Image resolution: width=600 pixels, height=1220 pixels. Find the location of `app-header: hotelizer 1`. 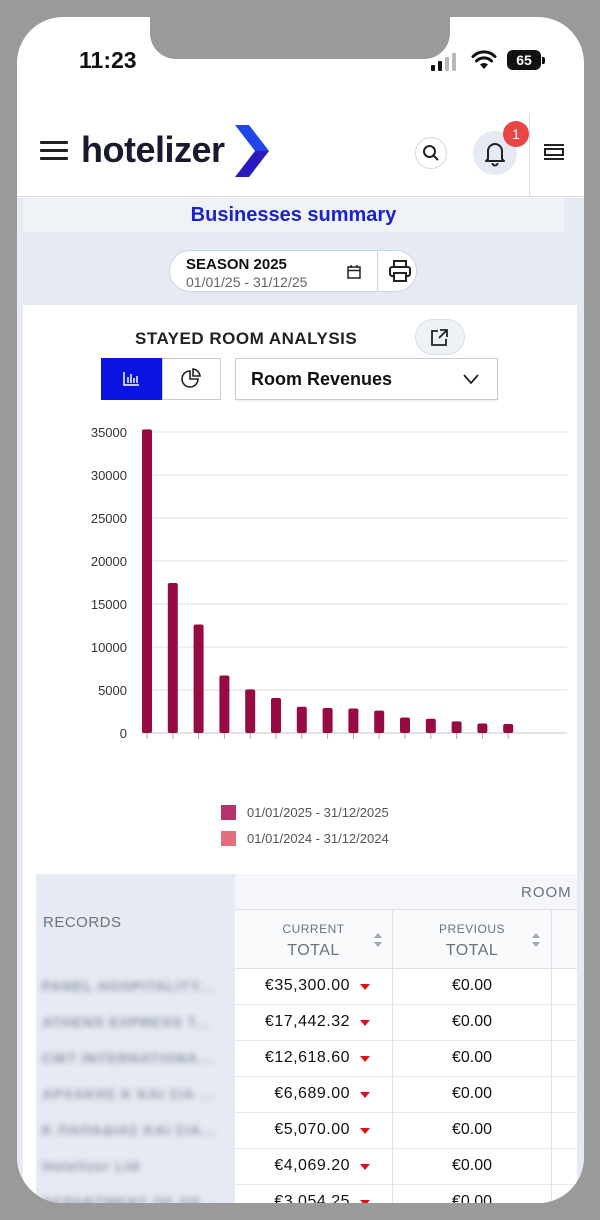

app-header: hotelizer 1 is located at coordinates (300, 148).